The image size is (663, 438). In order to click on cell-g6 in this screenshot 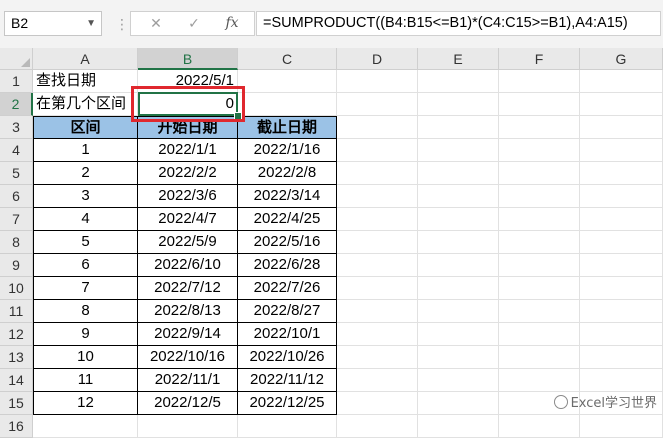, I will do `click(621, 196)`.